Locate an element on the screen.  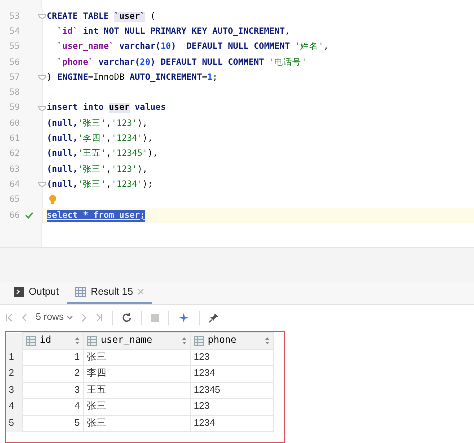
row-number: 1 is located at coordinates (14, 357).